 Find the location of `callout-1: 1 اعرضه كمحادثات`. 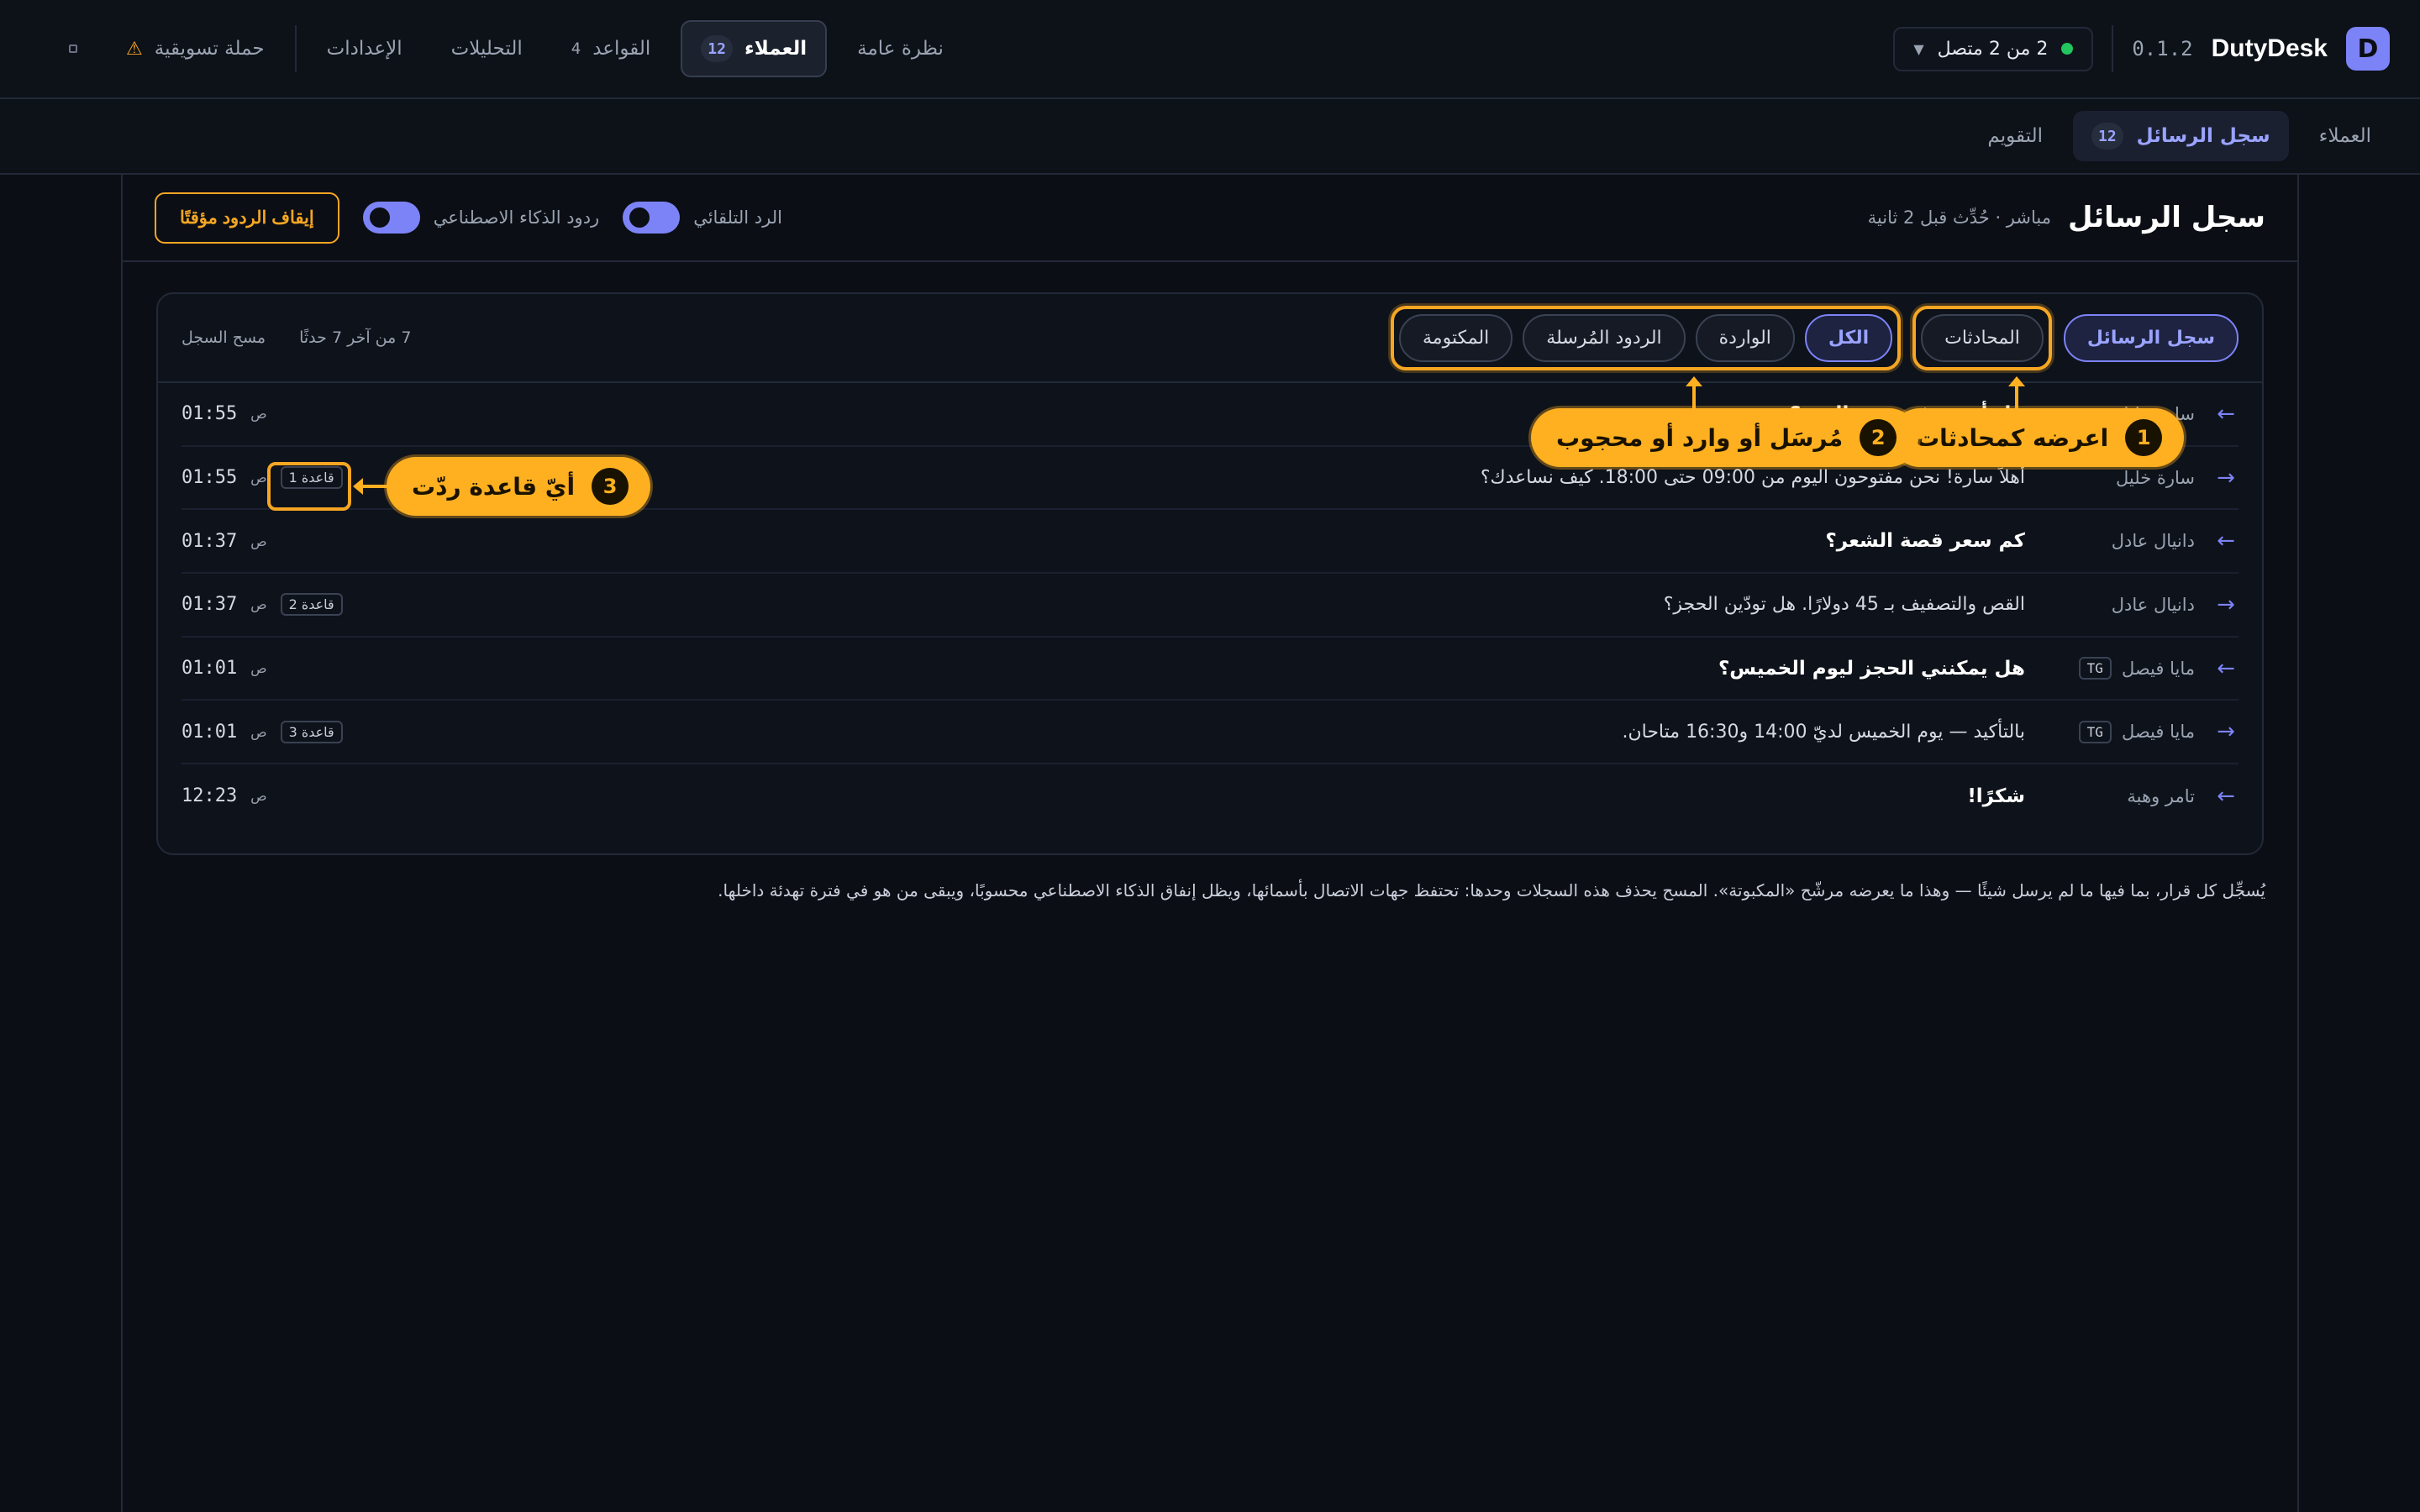

callout-1: 1 اعرضه كمحادثات is located at coordinates (2038, 437).